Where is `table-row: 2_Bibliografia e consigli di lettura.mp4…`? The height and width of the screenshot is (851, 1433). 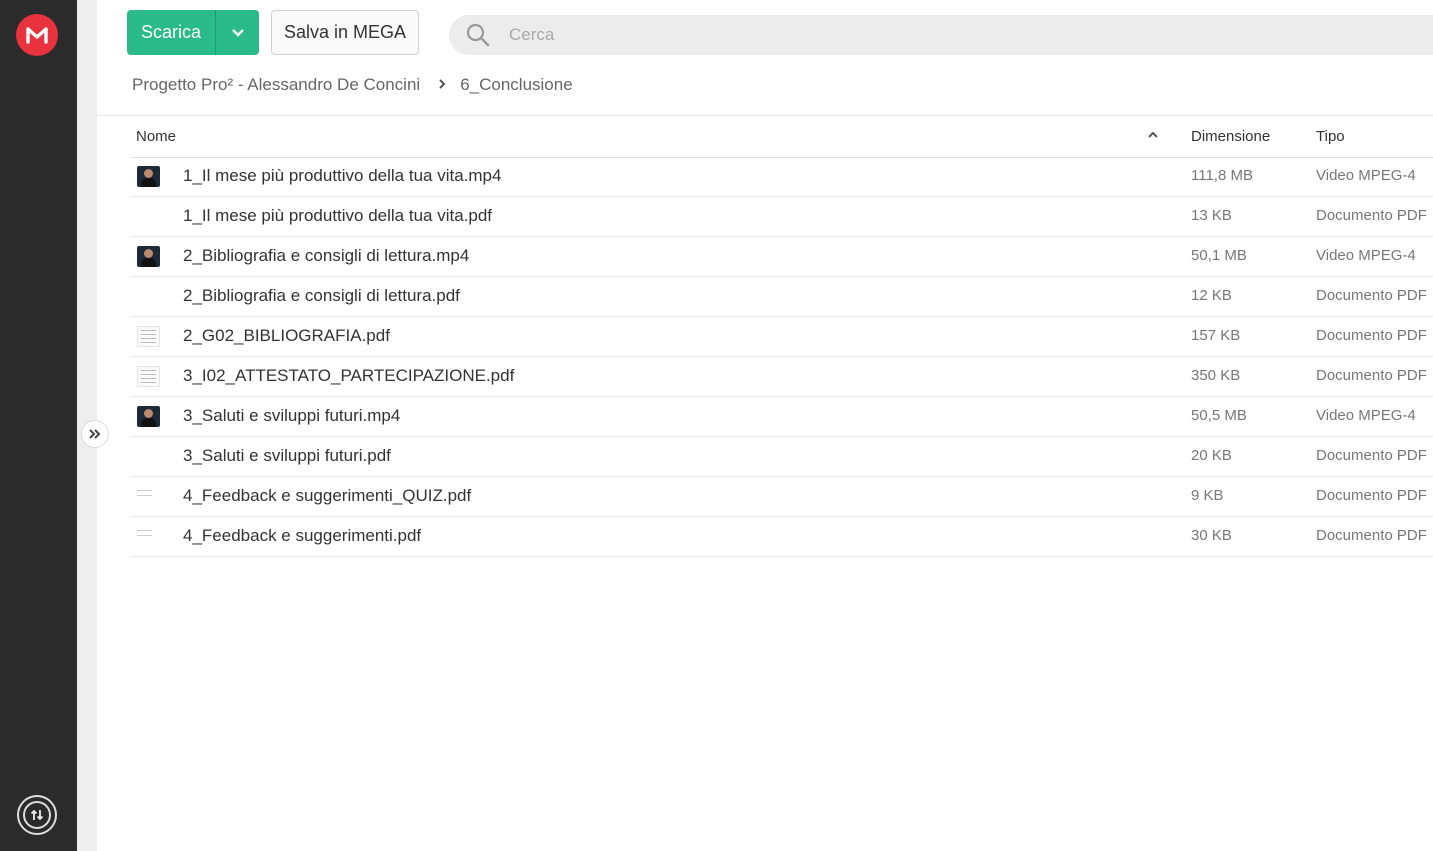
table-row: 2_Bibliografia e consigli di lettura.mp4… is located at coordinates (781, 257).